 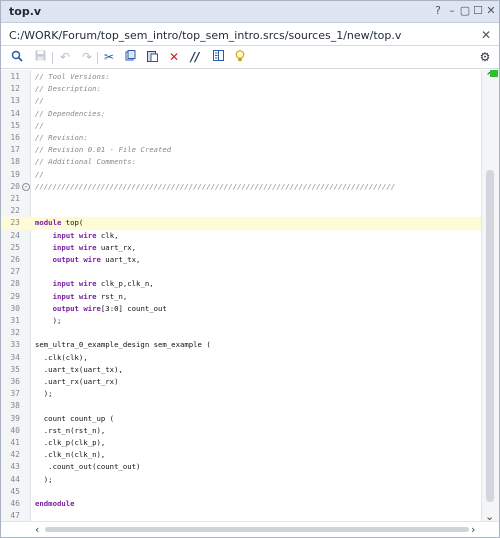 I want to click on title-bar: top.v ? – ▢ ☐ ✕, so click(x=250, y=12).